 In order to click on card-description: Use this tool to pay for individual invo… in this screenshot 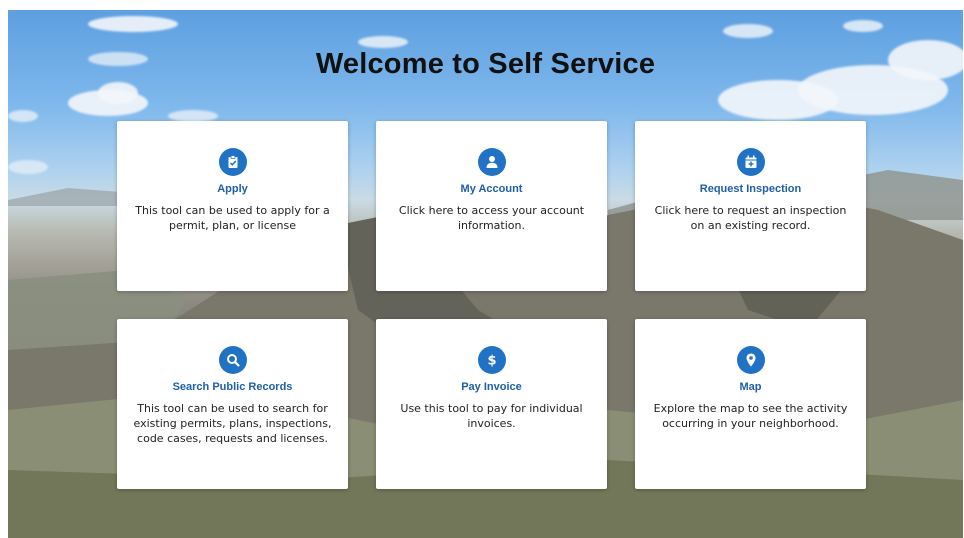, I will do `click(491, 416)`.